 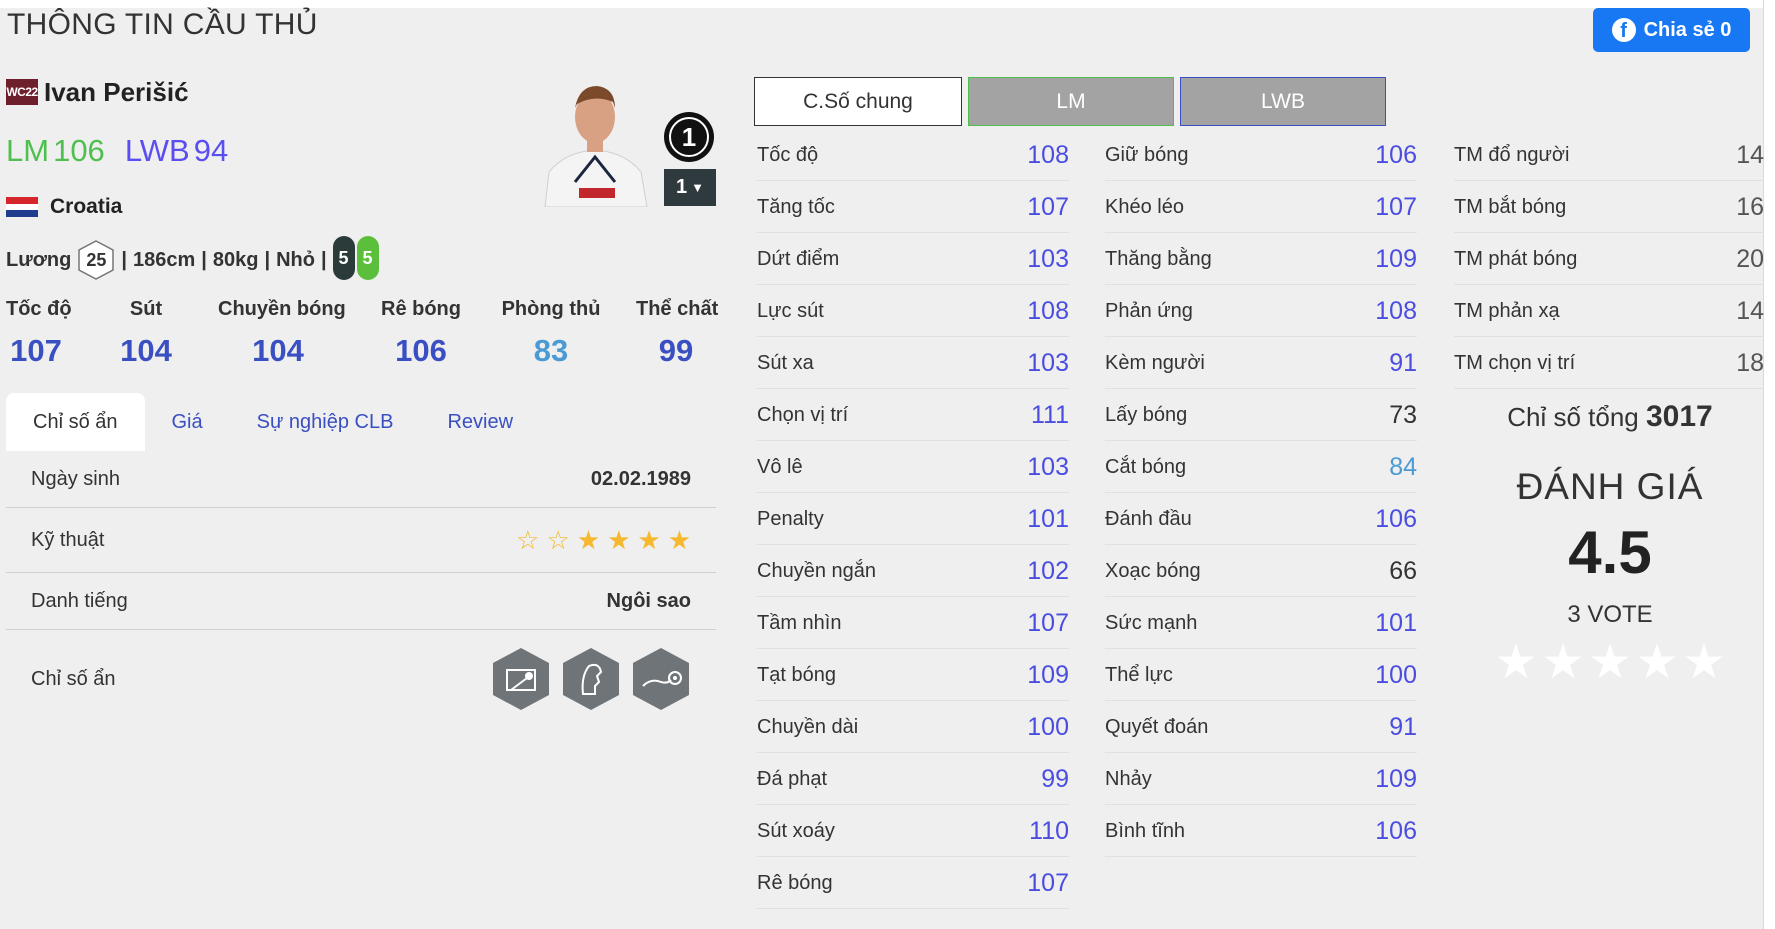 I want to click on stat-value: 16, so click(x=1750, y=206).